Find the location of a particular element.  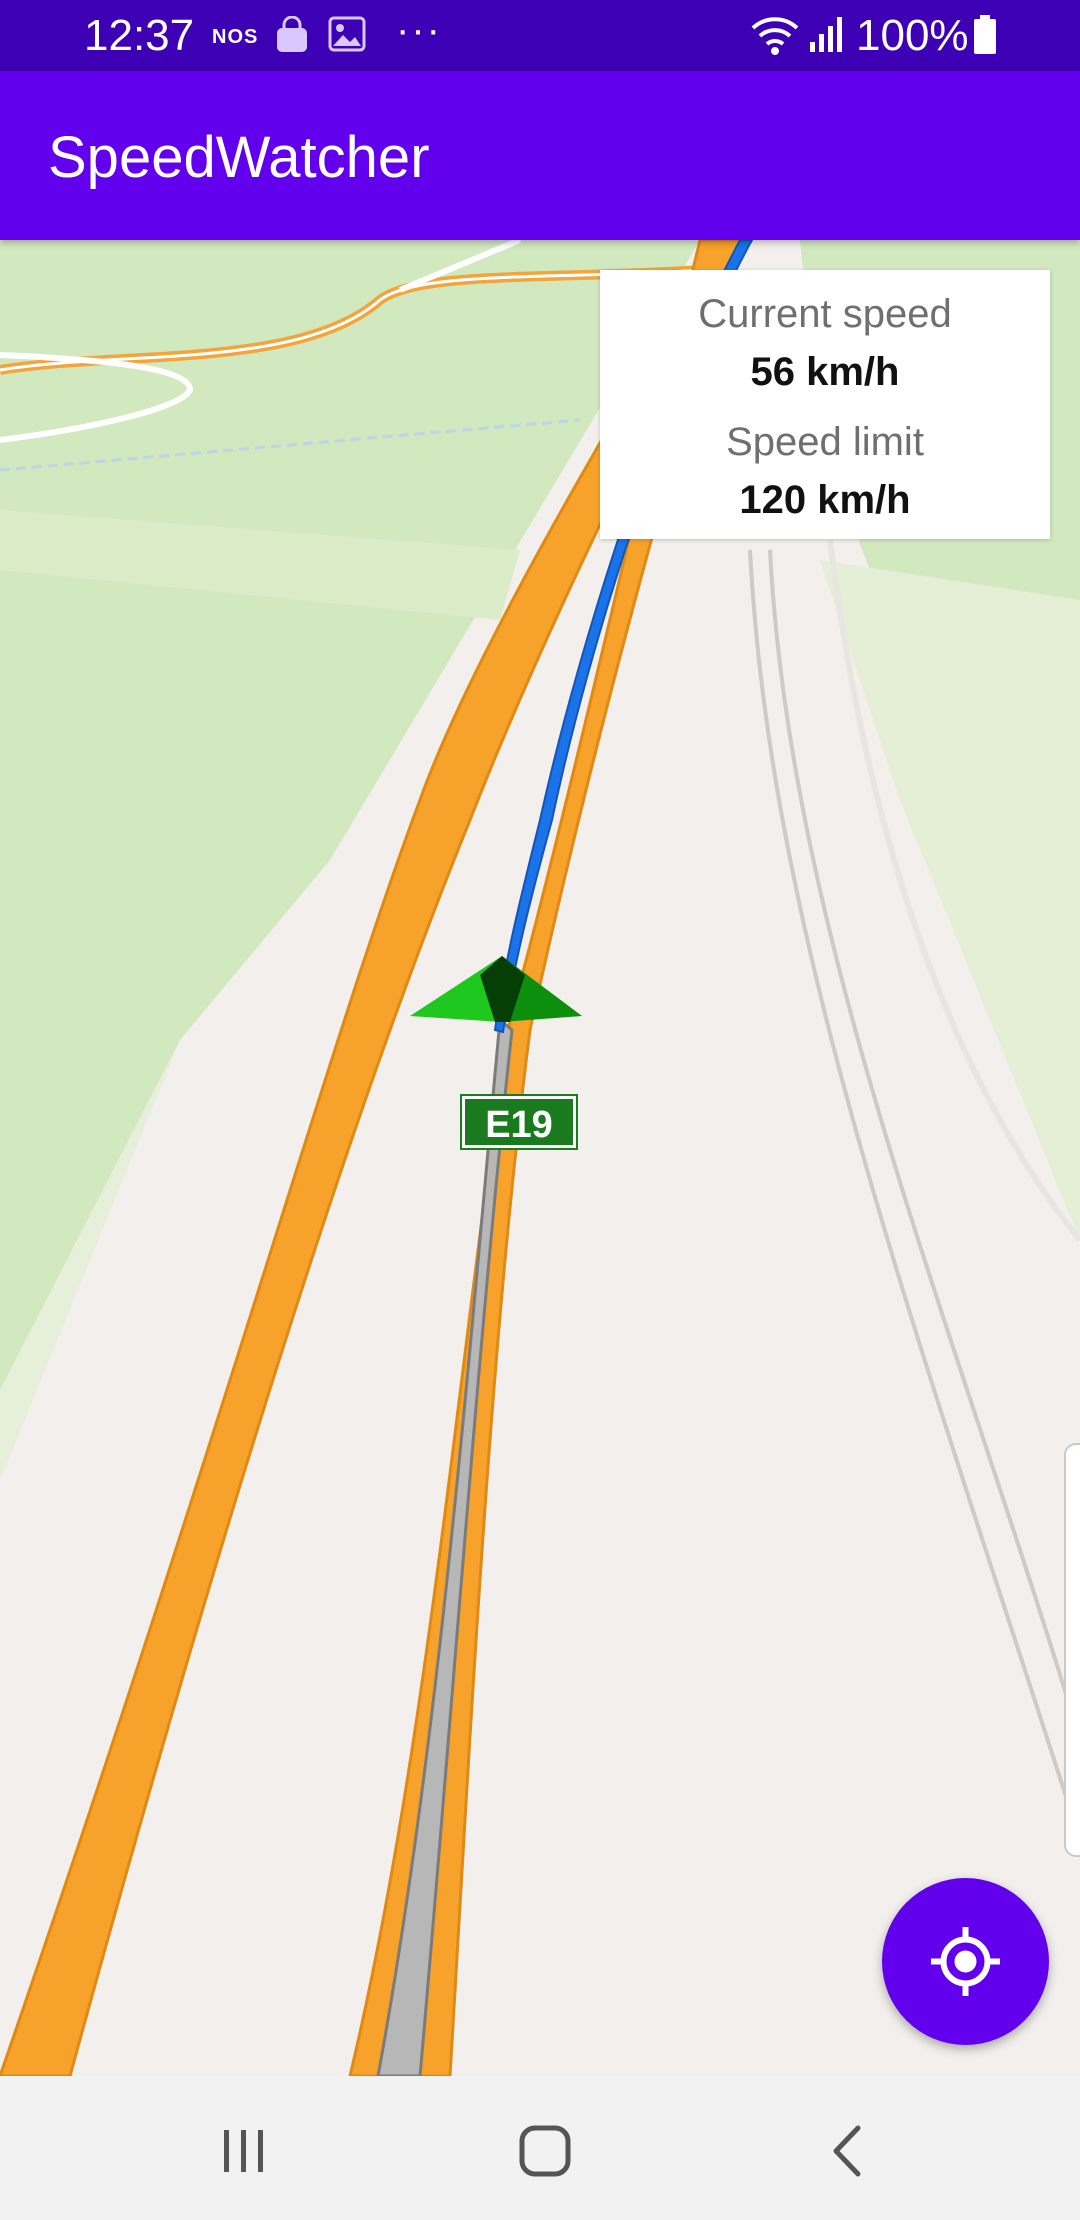

my-location-button is located at coordinates (965, 1961).